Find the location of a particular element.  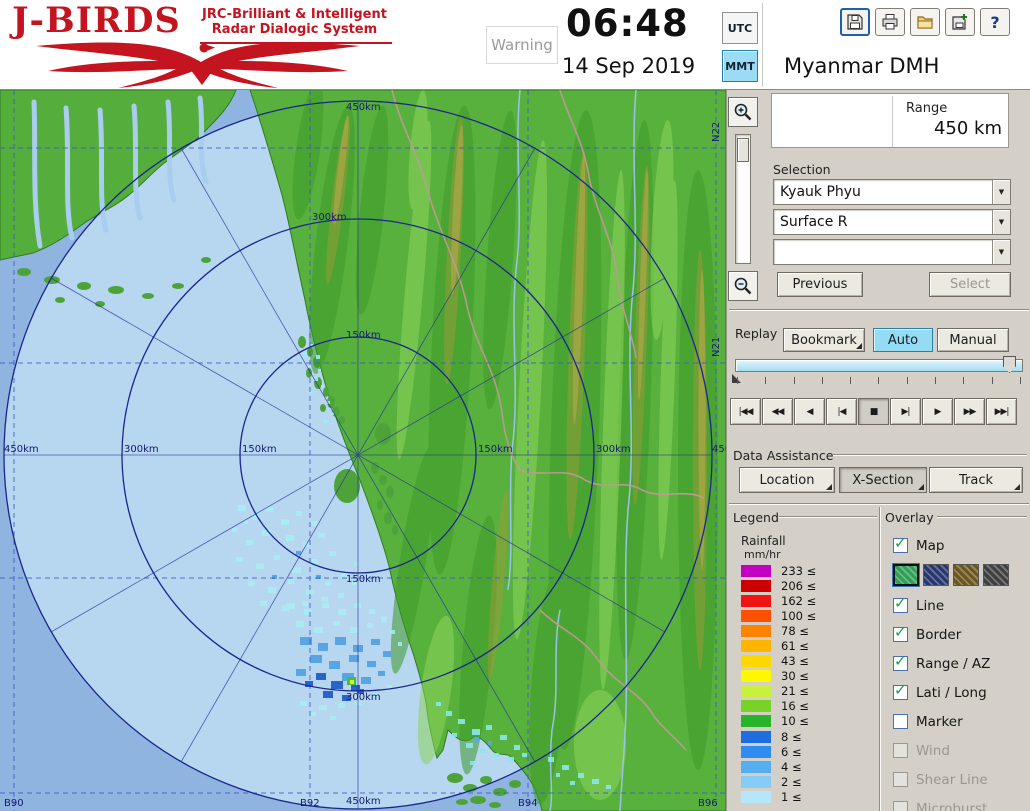

map-style-terrain-button is located at coordinates (906, 575).